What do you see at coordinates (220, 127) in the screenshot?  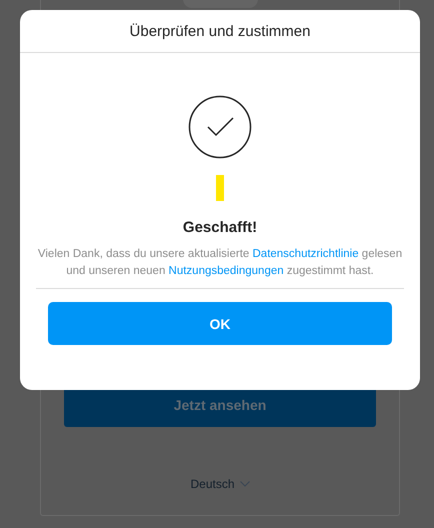 I see `check-circle-icon` at bounding box center [220, 127].